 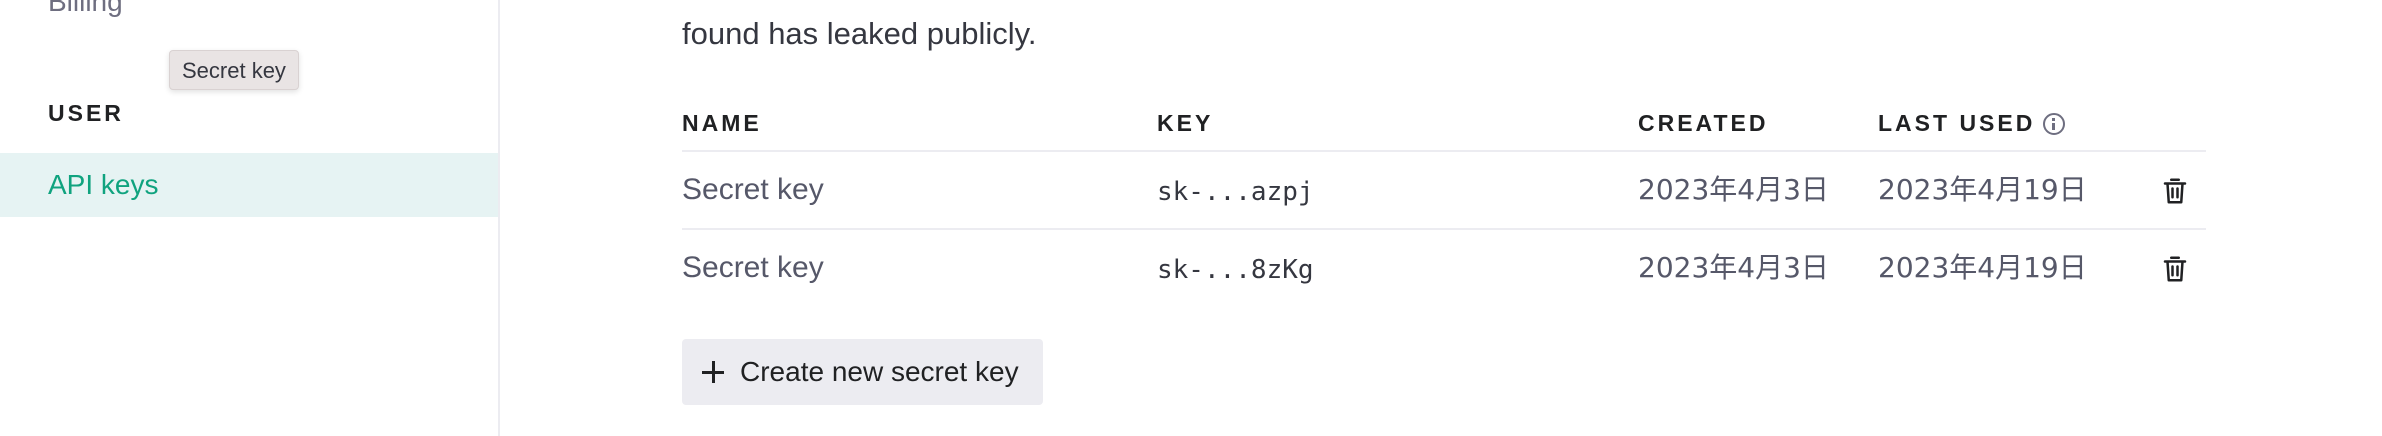 What do you see at coordinates (1957, 123) in the screenshot?
I see `column-header-last-used-label: LAST USED` at bounding box center [1957, 123].